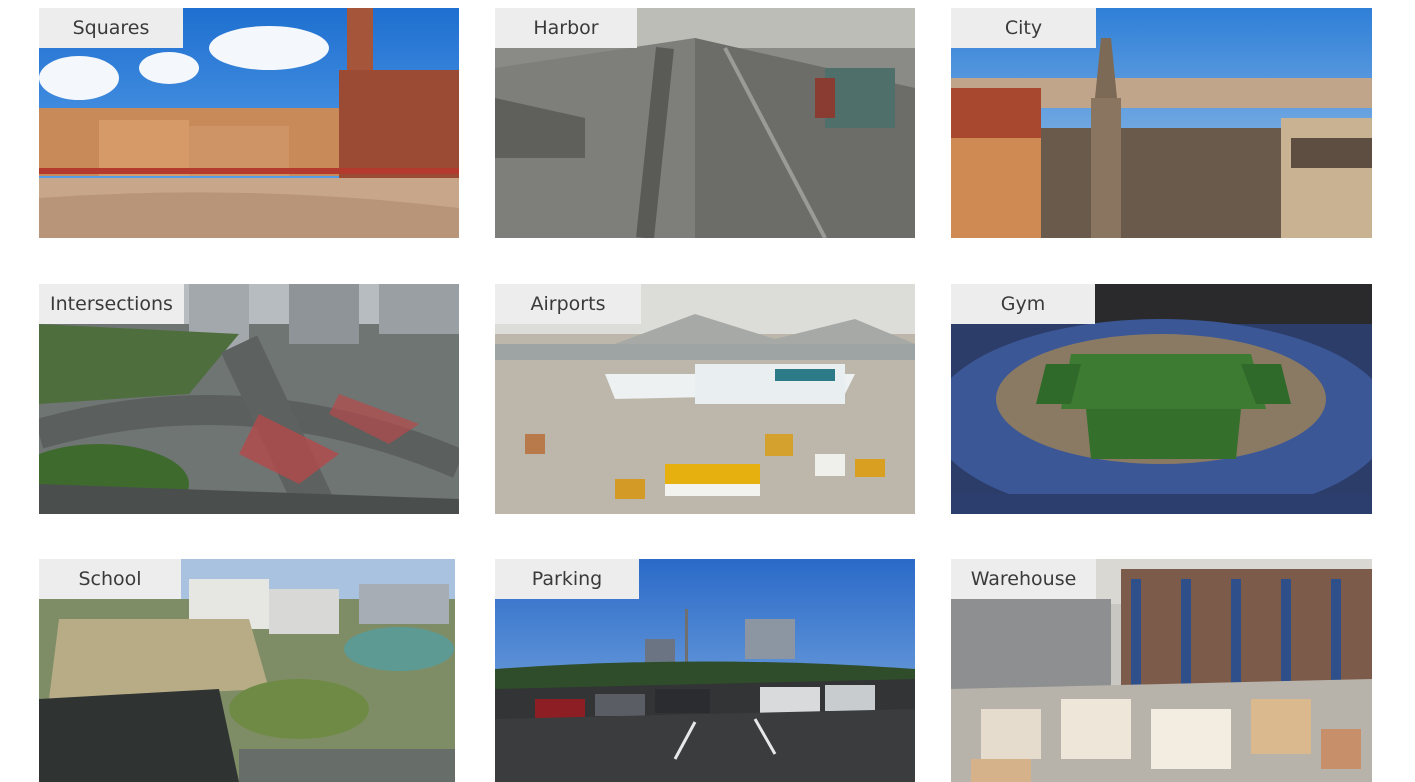 Image resolution: width=1415 pixels, height=782 pixels. What do you see at coordinates (566, 28) in the screenshot?
I see `tile-label-harbor: Harbor` at bounding box center [566, 28].